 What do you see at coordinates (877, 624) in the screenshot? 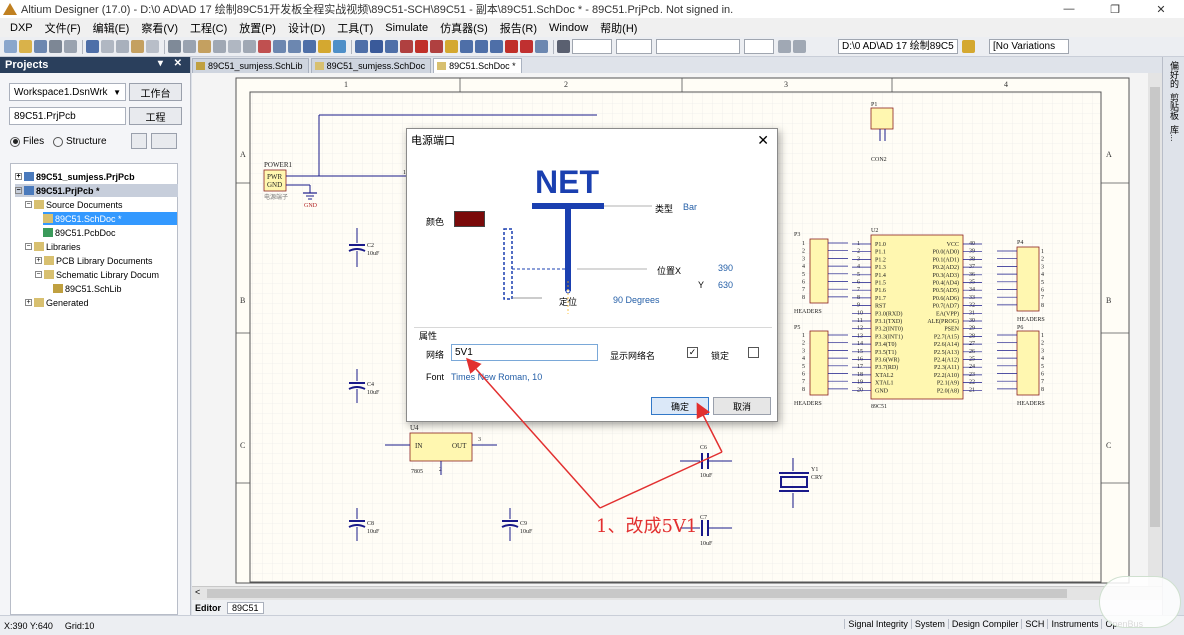
I see `panel-signal-integrity: Signal Integrity` at bounding box center [877, 624].